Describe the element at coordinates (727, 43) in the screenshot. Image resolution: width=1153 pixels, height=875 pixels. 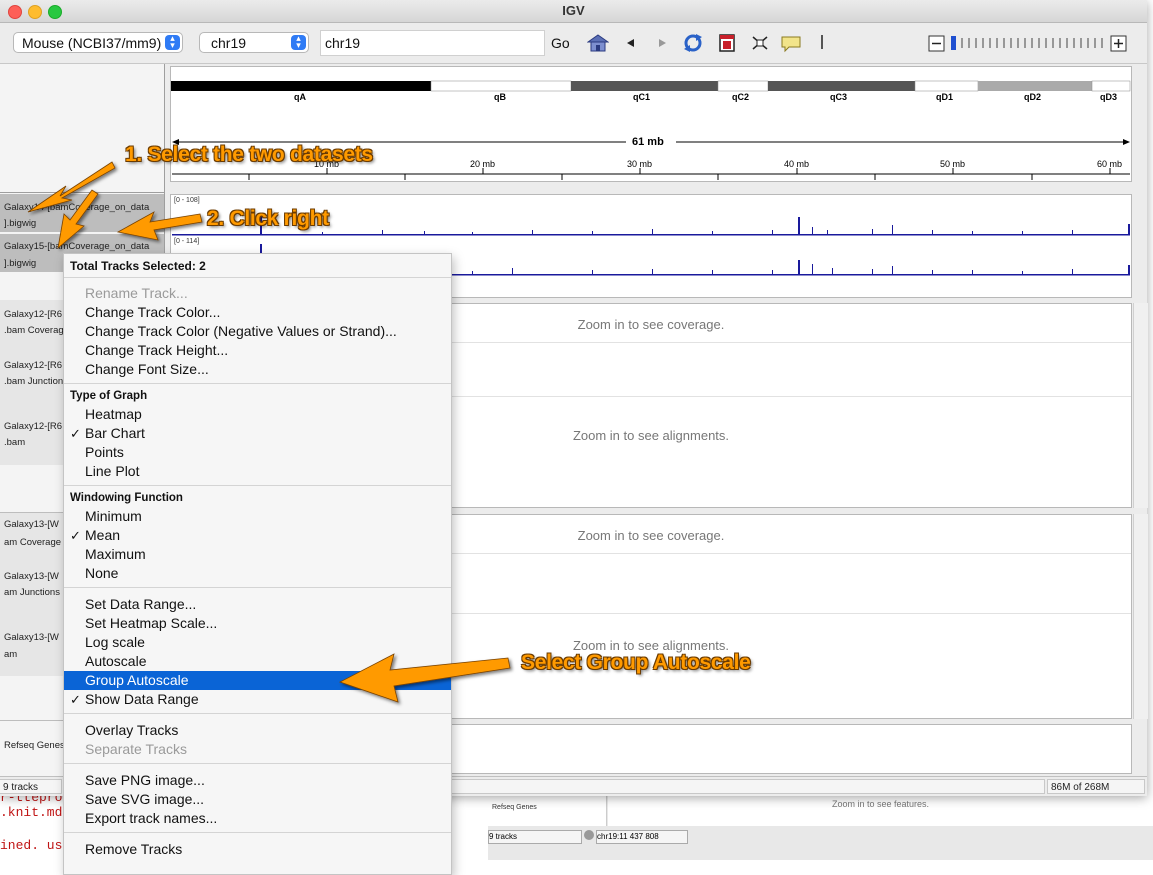
I see `roi-icon` at that location.